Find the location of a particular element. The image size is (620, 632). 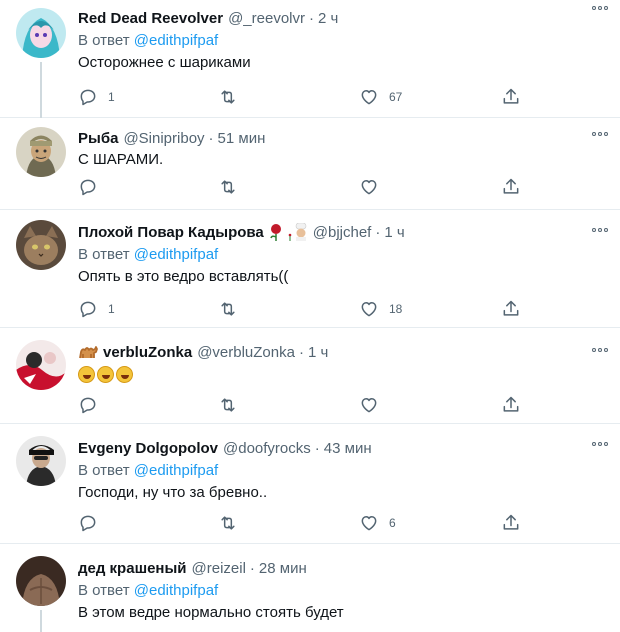

author-handle: @doofyrocks is located at coordinates (267, 448).